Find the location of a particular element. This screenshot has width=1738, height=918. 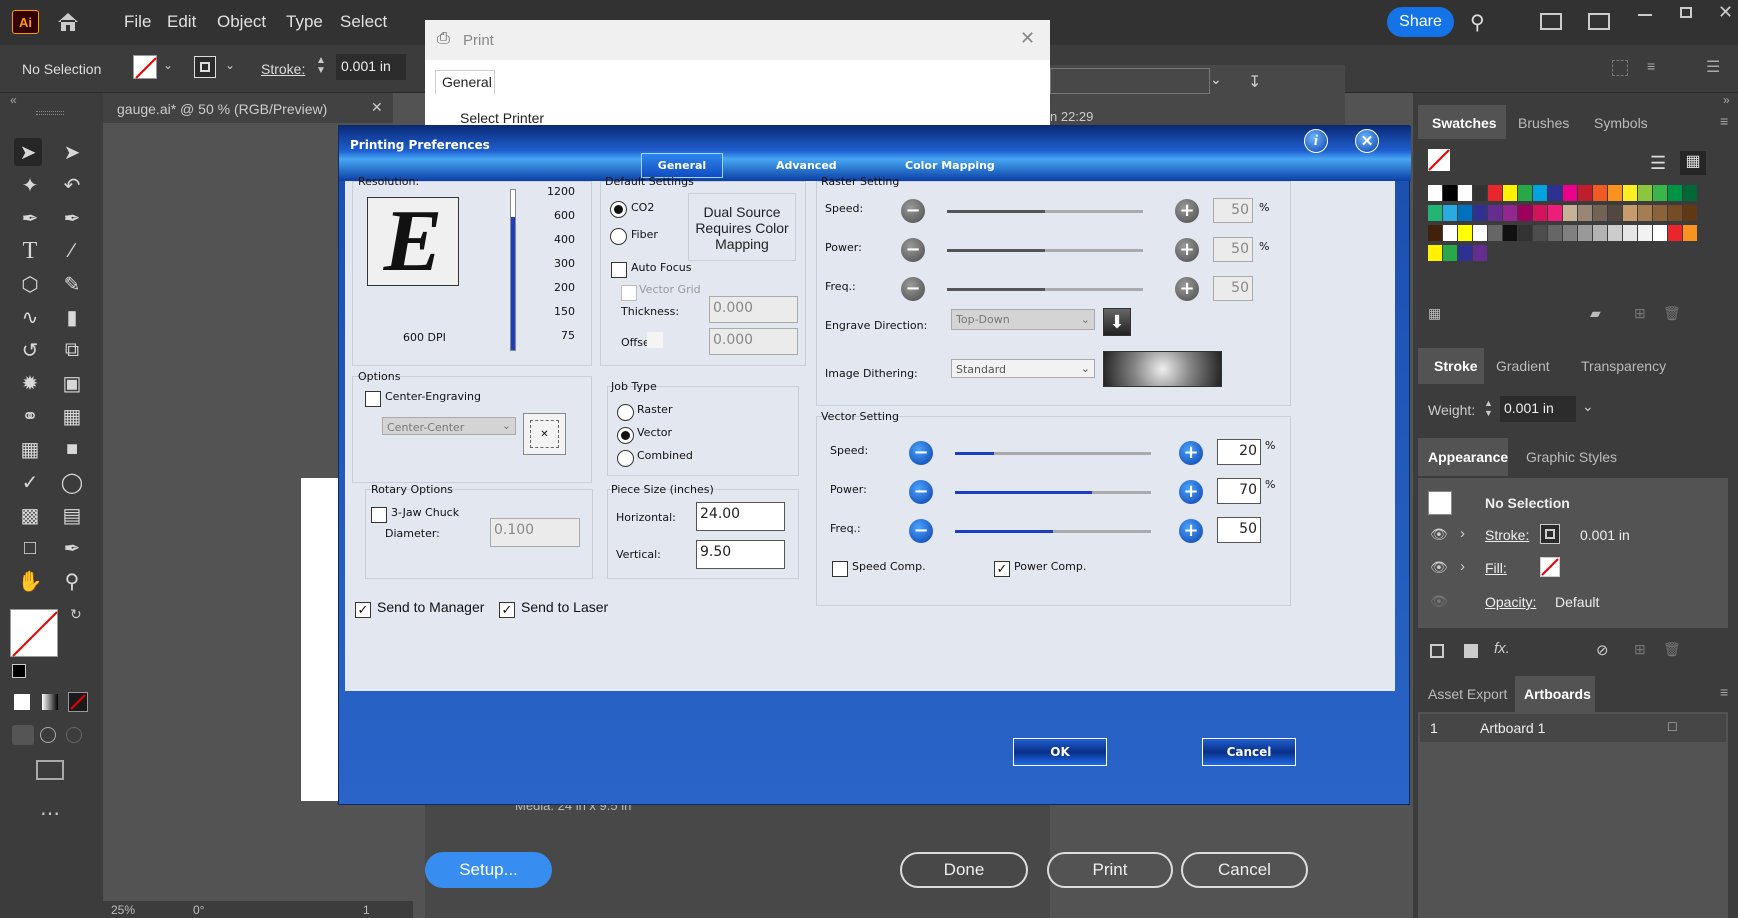

delete-swatch-icon: 🗑 is located at coordinates (1672, 313).